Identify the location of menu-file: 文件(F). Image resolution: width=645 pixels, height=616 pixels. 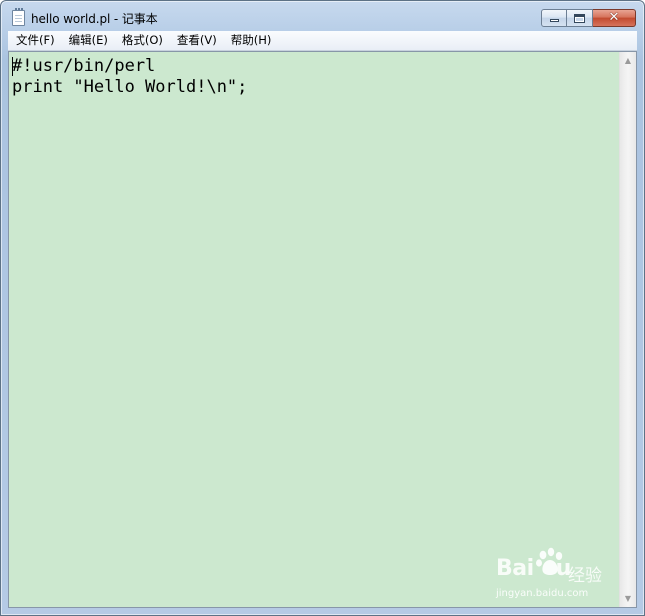
(35, 40).